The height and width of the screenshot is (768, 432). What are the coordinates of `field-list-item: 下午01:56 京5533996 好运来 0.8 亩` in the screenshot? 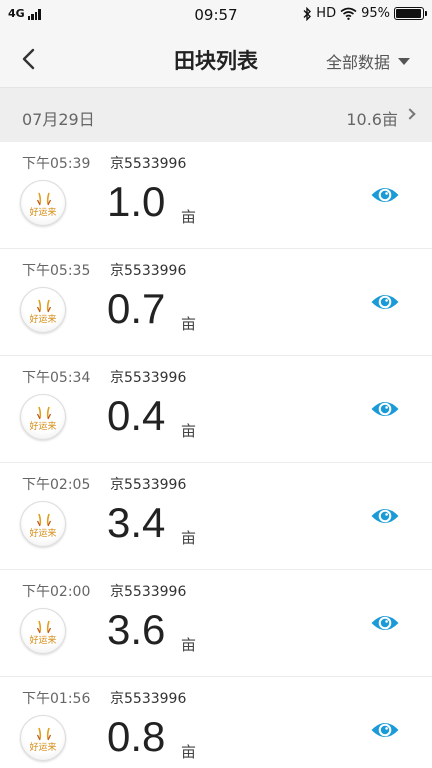 It's located at (216, 722).